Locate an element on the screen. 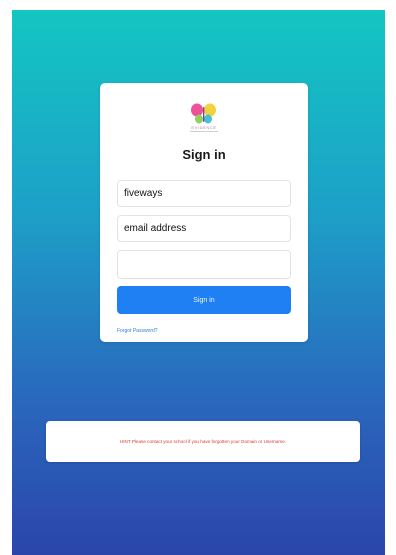  email-input is located at coordinates (204, 228).